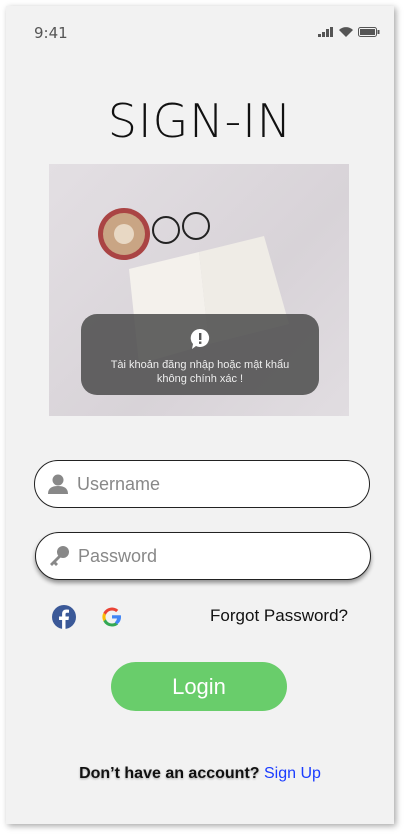  I want to click on facebook-icon, so click(64, 617).